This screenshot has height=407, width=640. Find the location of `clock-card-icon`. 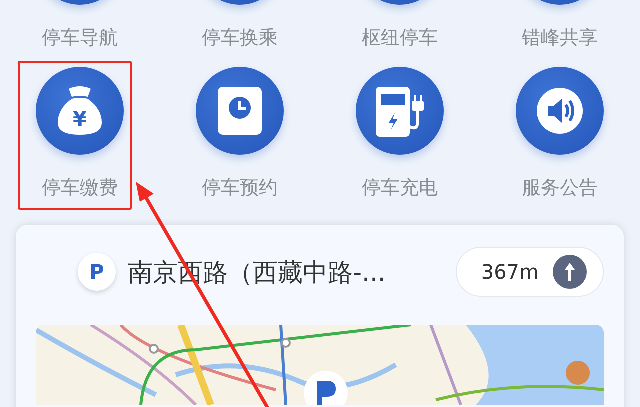

clock-card-icon is located at coordinates (240, 111).